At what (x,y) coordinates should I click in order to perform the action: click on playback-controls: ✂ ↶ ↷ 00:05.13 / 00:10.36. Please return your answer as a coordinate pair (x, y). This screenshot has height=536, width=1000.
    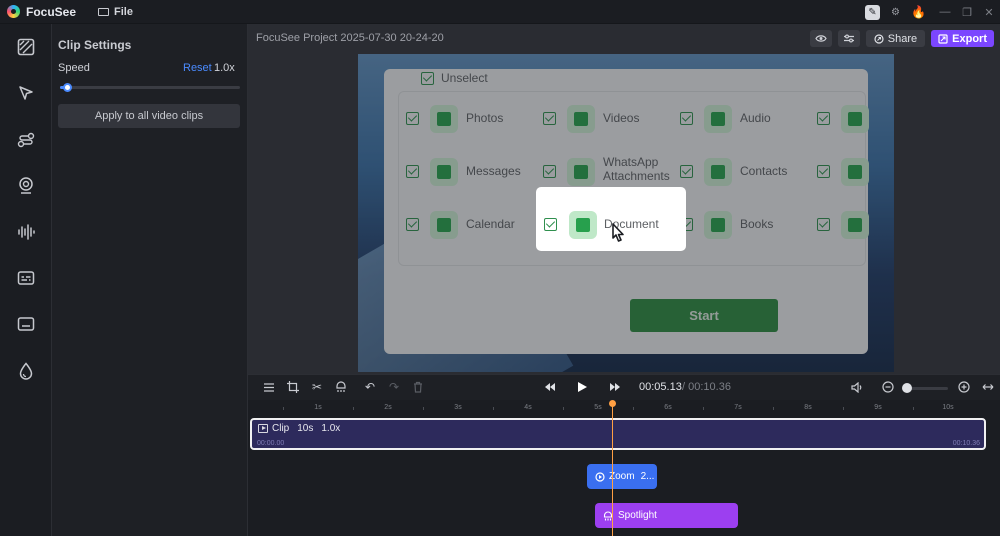
    Looking at the image, I should click on (624, 387).